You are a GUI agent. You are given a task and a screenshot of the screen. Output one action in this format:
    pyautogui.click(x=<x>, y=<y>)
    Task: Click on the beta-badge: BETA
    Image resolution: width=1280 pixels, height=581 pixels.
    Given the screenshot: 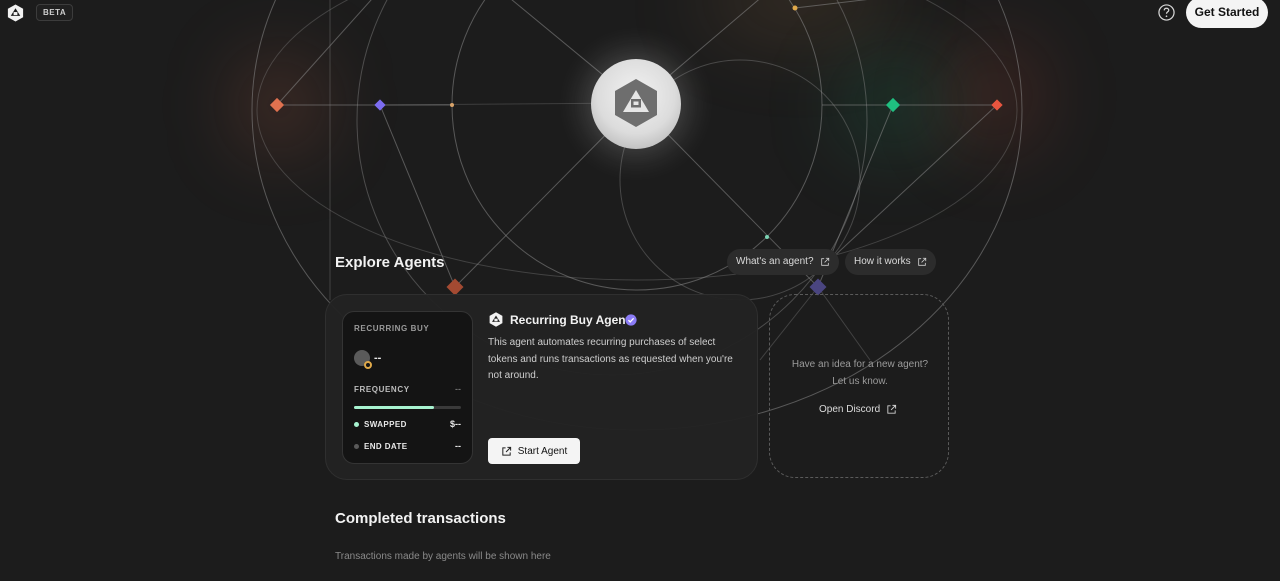 What is the action you would take?
    pyautogui.click(x=55, y=12)
    